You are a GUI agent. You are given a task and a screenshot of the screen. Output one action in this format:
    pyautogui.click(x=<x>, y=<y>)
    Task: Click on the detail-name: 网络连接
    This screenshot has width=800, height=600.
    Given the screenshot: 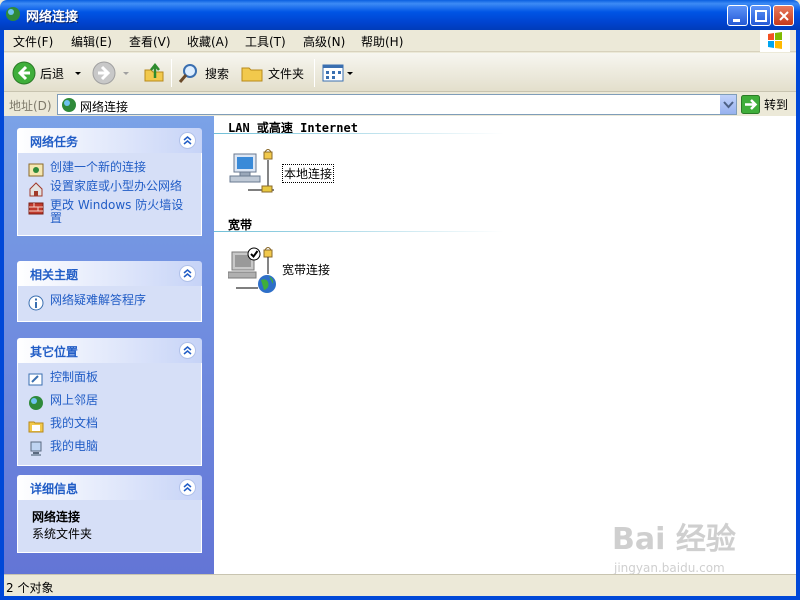 What is the action you would take?
    pyautogui.click(x=56, y=517)
    